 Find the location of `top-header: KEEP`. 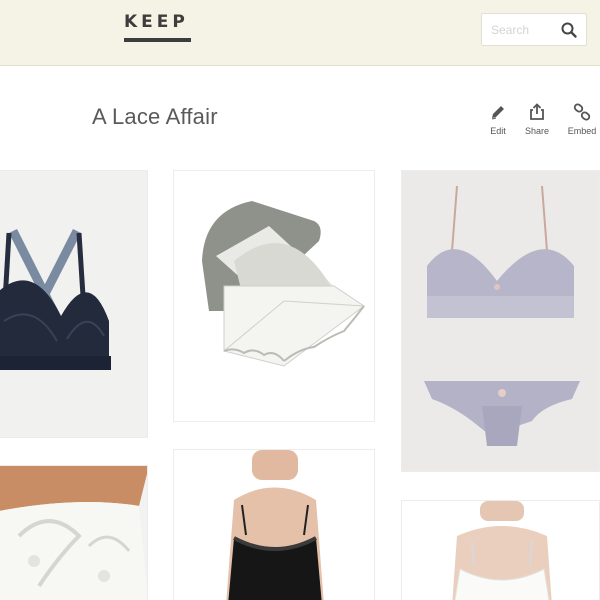

top-header: KEEP is located at coordinates (300, 33).